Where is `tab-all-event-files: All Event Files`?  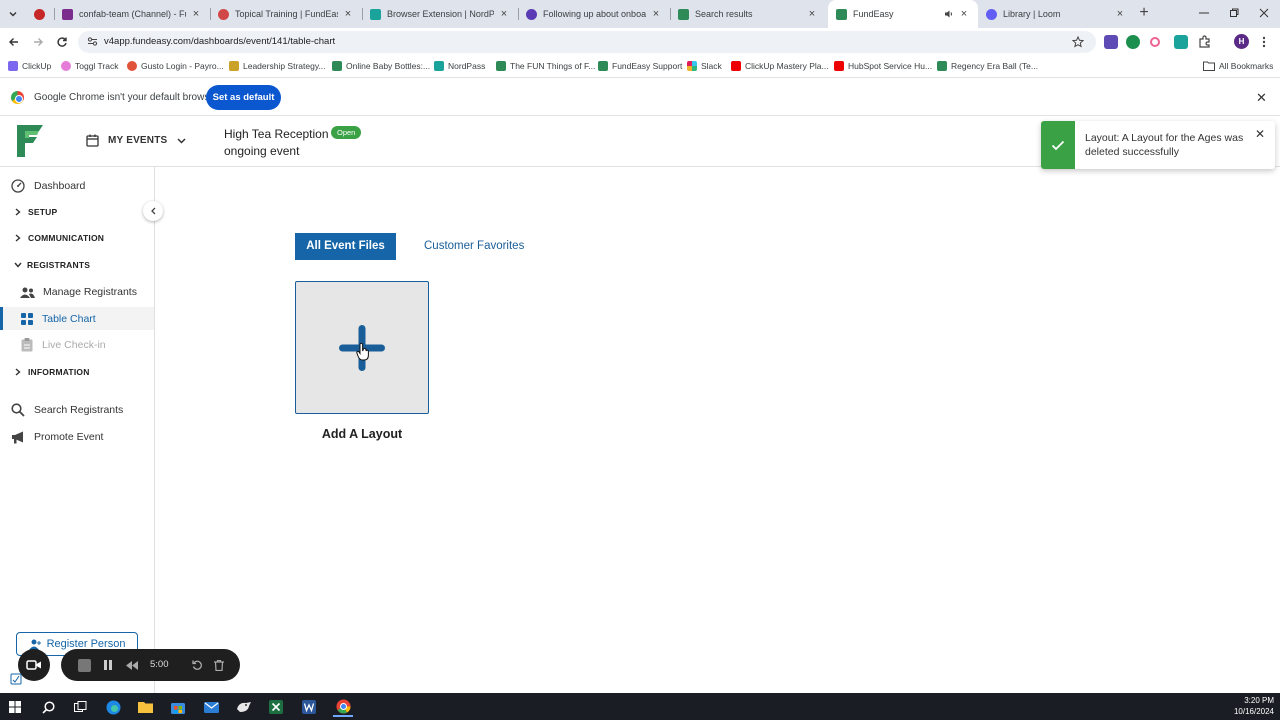
tab-all-event-files: All Event Files is located at coordinates (345, 246).